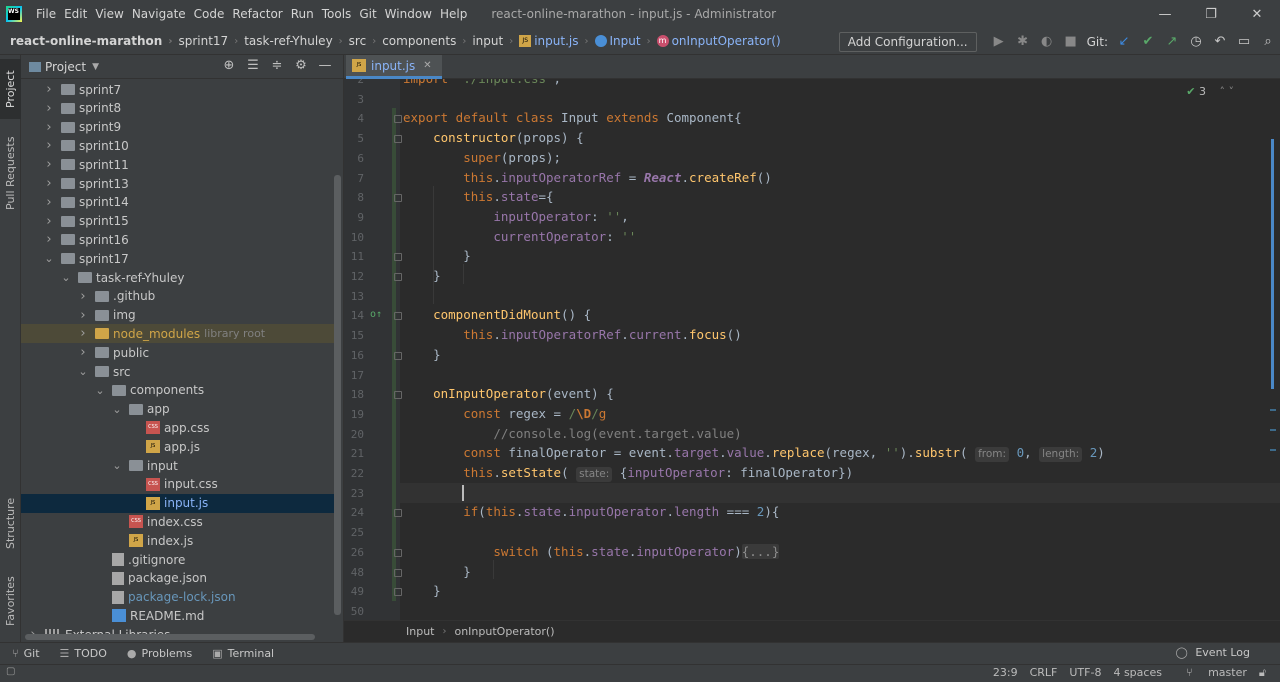  I want to click on file-encoding: UTF-8, so click(1085, 673).